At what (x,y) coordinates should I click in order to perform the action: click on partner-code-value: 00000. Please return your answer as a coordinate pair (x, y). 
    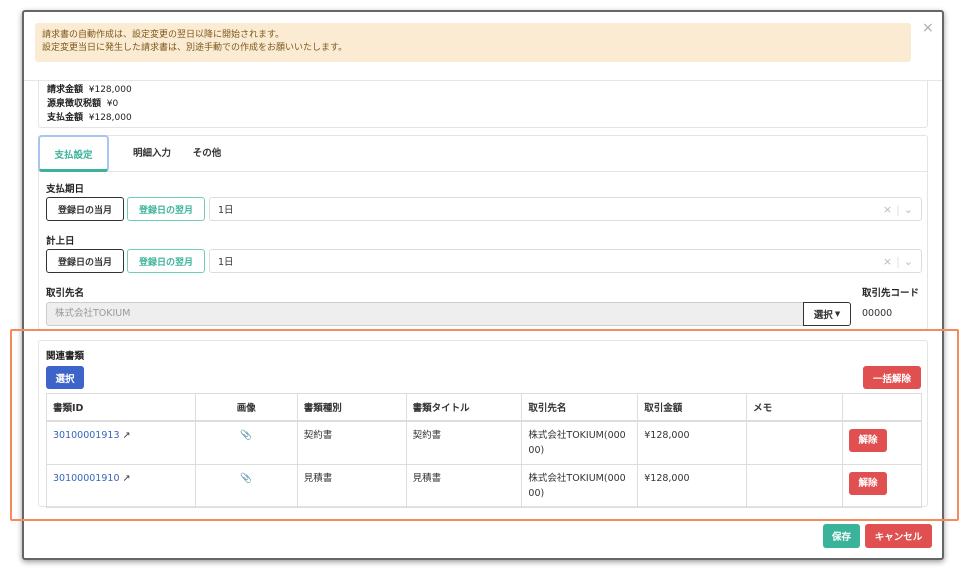
    Looking at the image, I should click on (877, 313).